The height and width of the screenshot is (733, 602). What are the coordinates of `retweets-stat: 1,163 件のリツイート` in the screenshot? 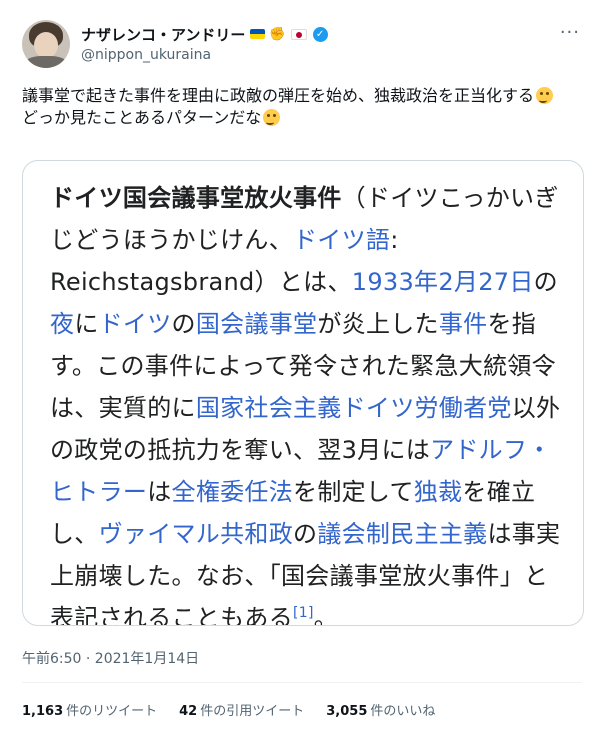 It's located at (89, 709).